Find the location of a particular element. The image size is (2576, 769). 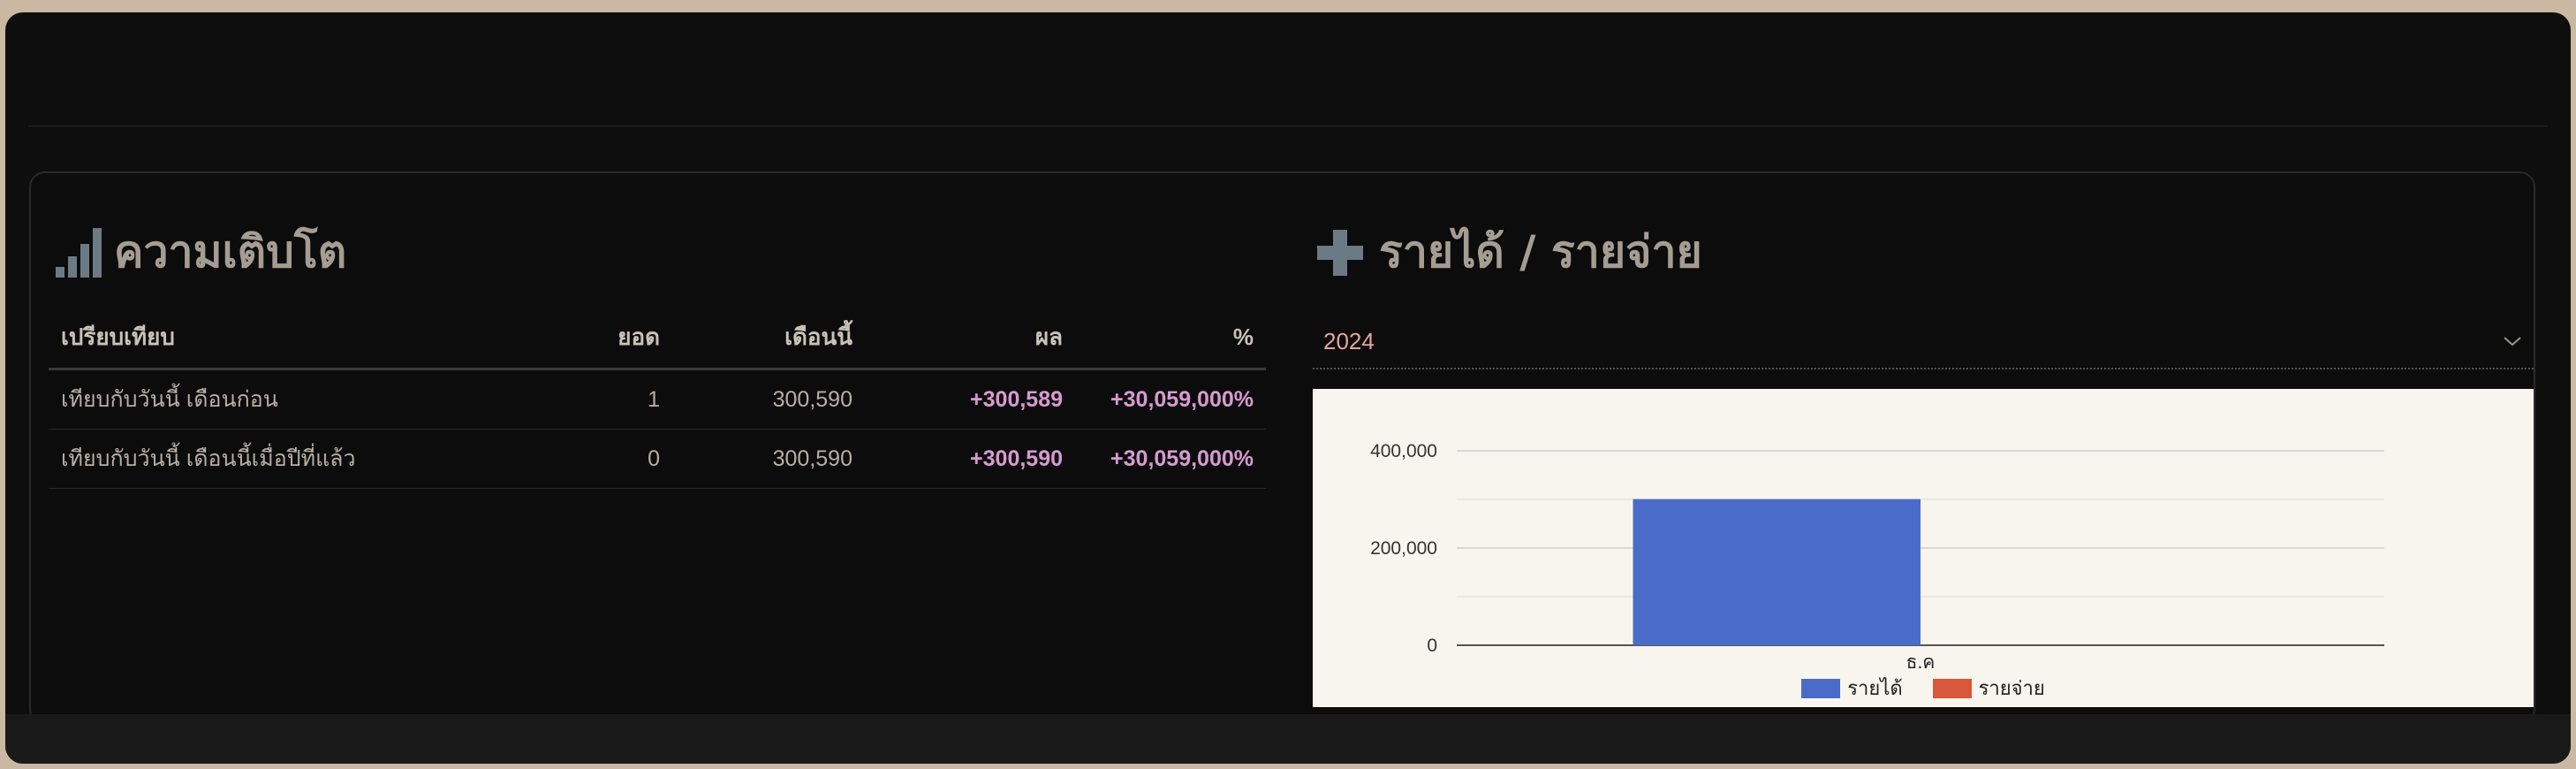

footer-bar is located at coordinates (1288, 739).